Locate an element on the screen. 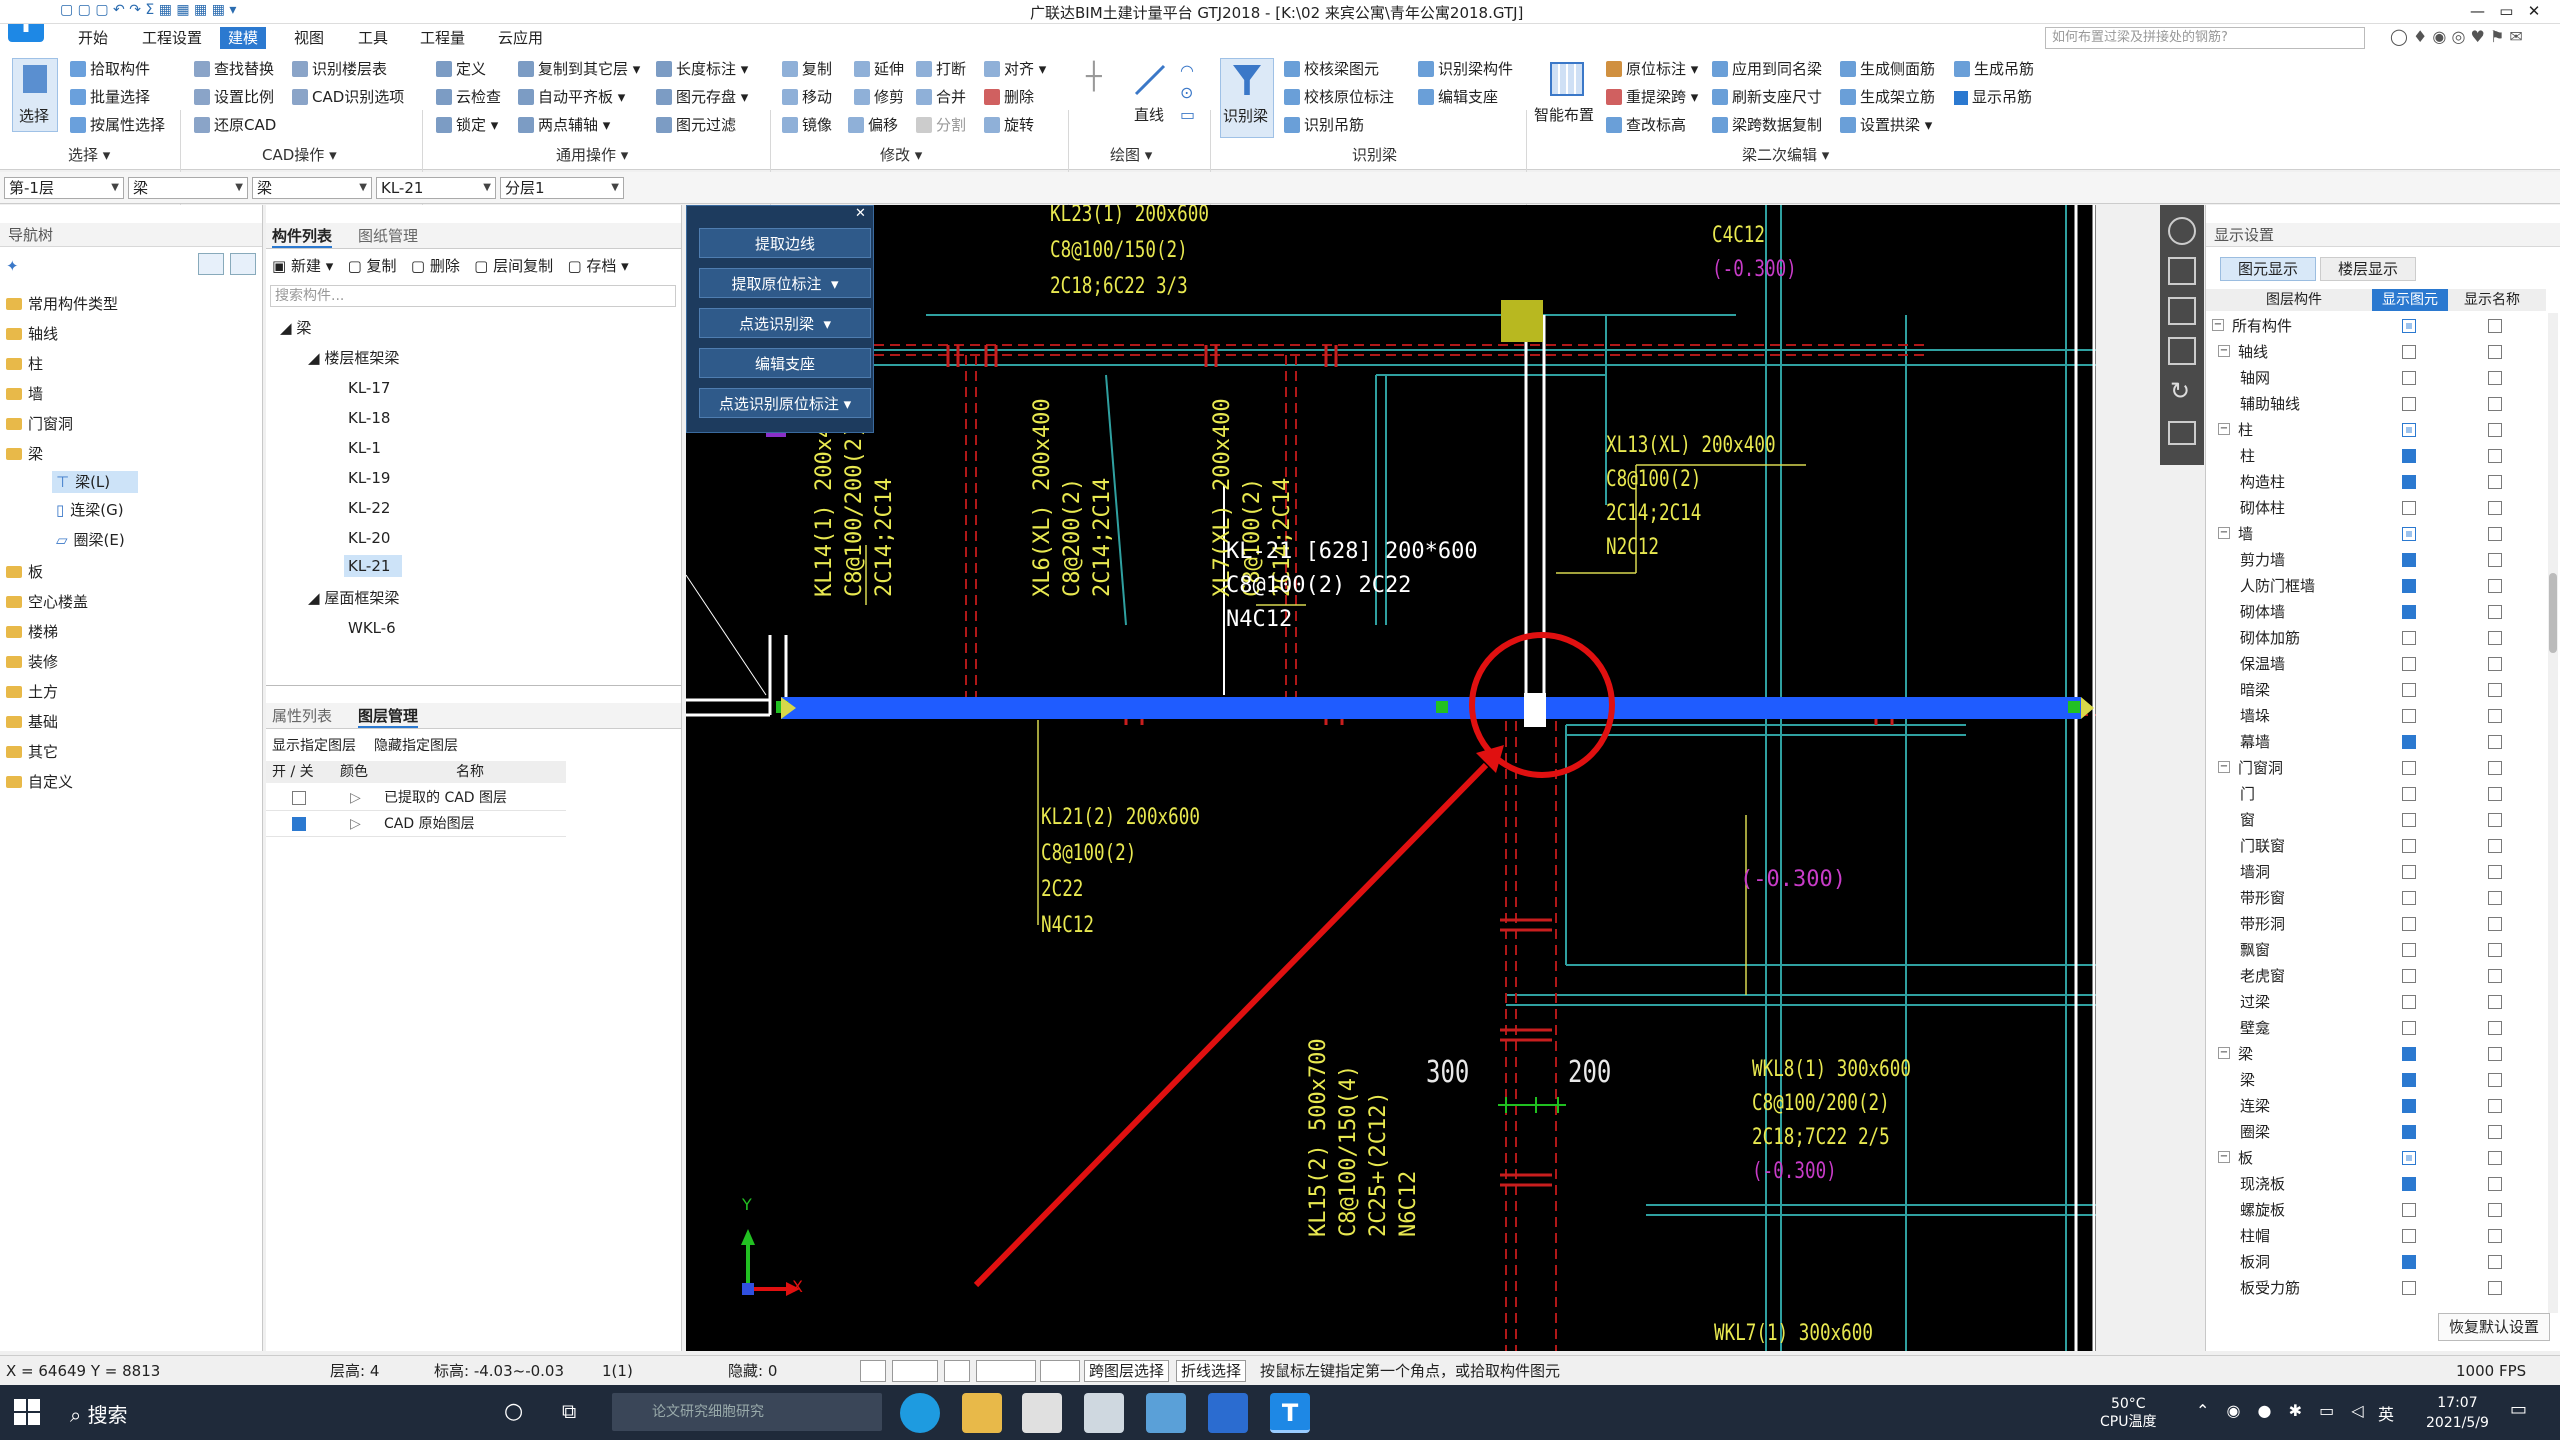 The width and height of the screenshot is (2560, 1440). popup-close-icon: ✕ is located at coordinates (860, 213).